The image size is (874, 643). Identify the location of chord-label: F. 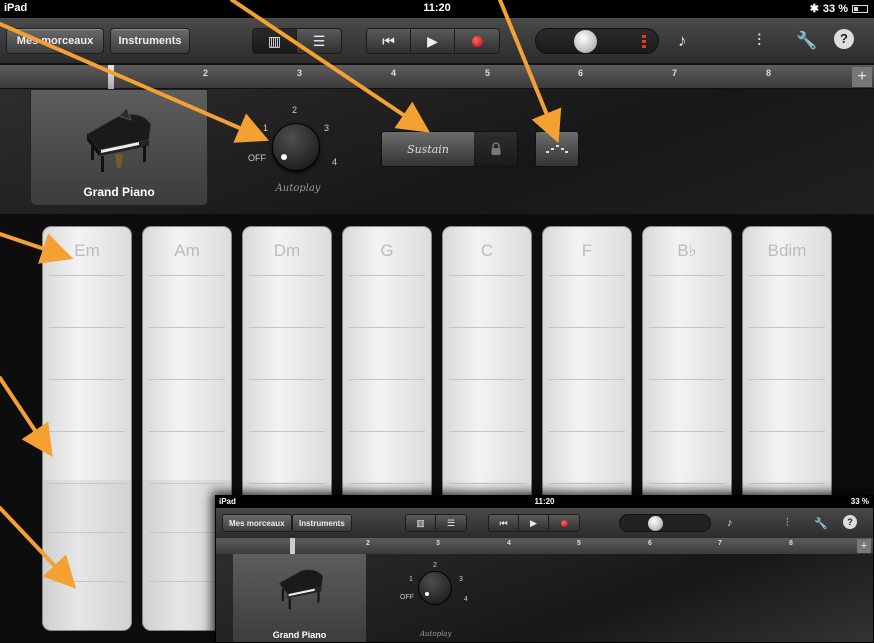
(587, 250).